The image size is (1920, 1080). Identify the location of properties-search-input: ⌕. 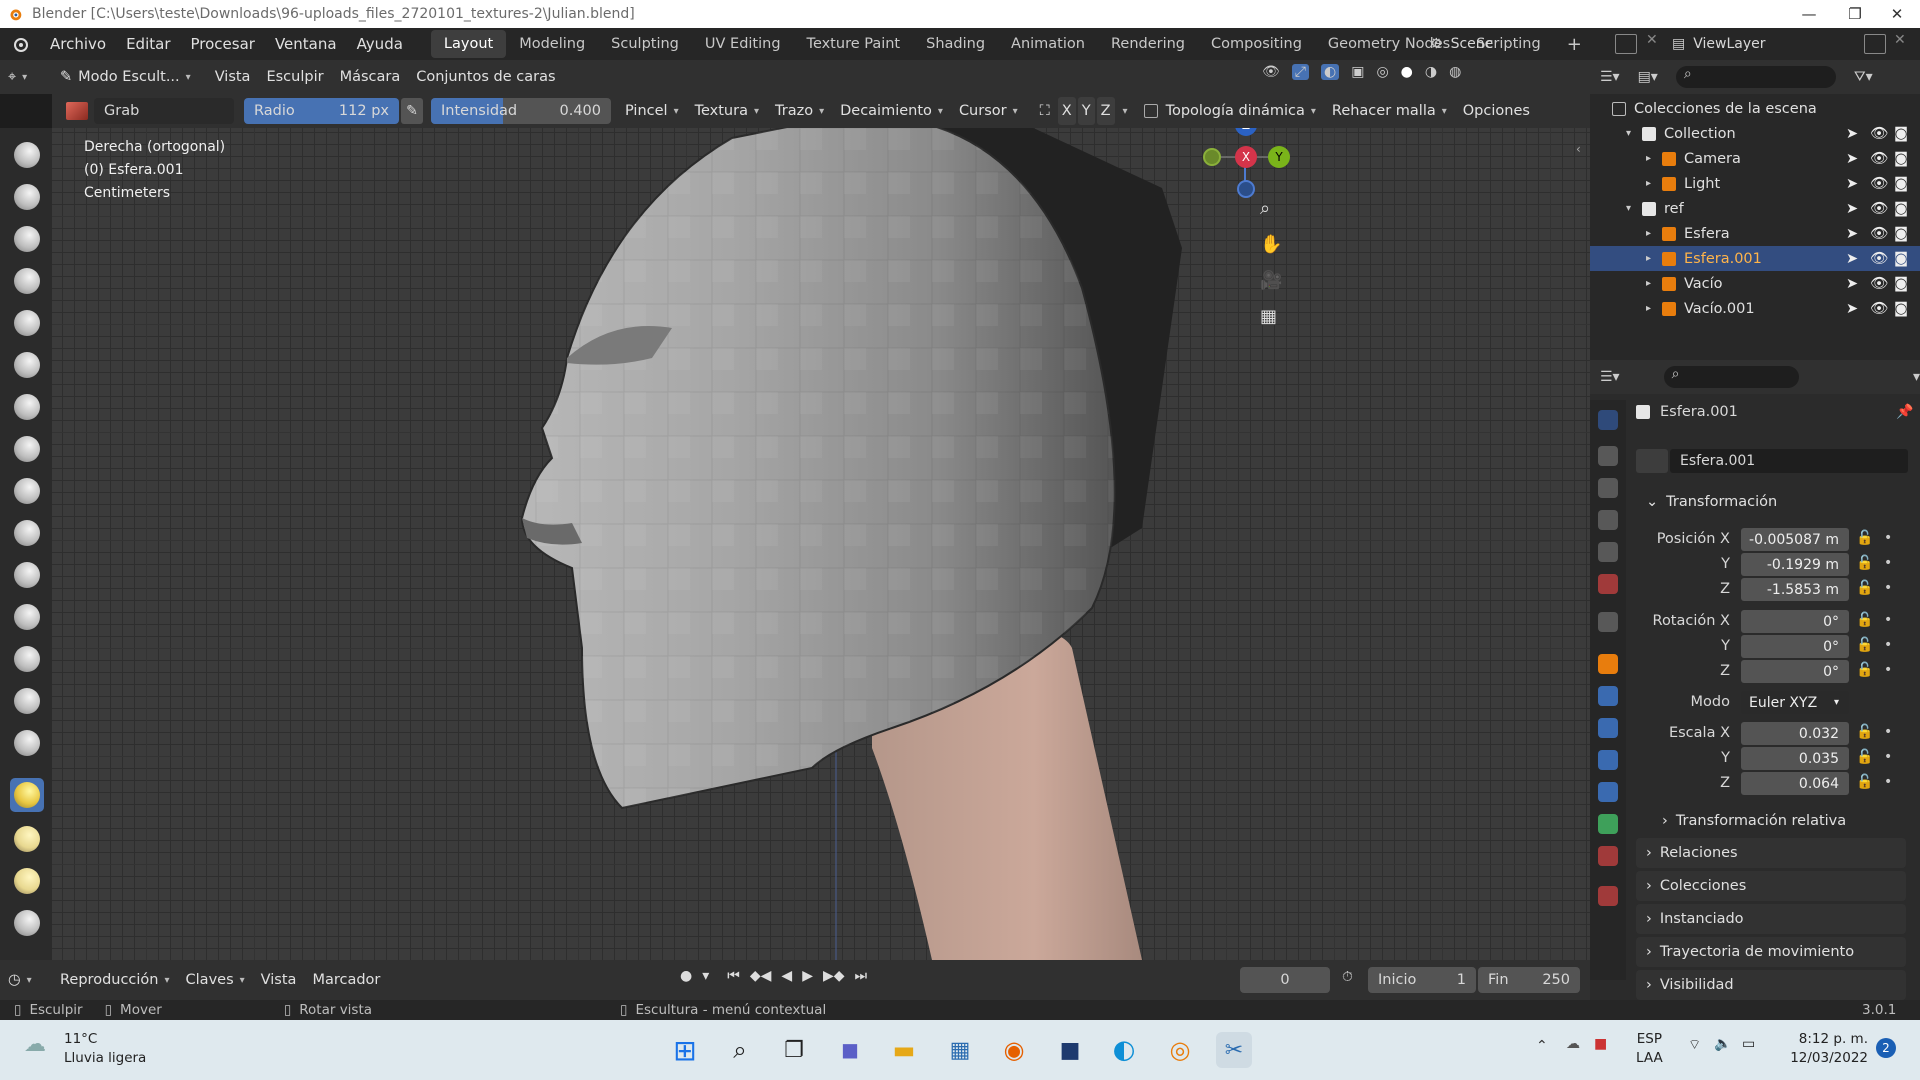
(1731, 377).